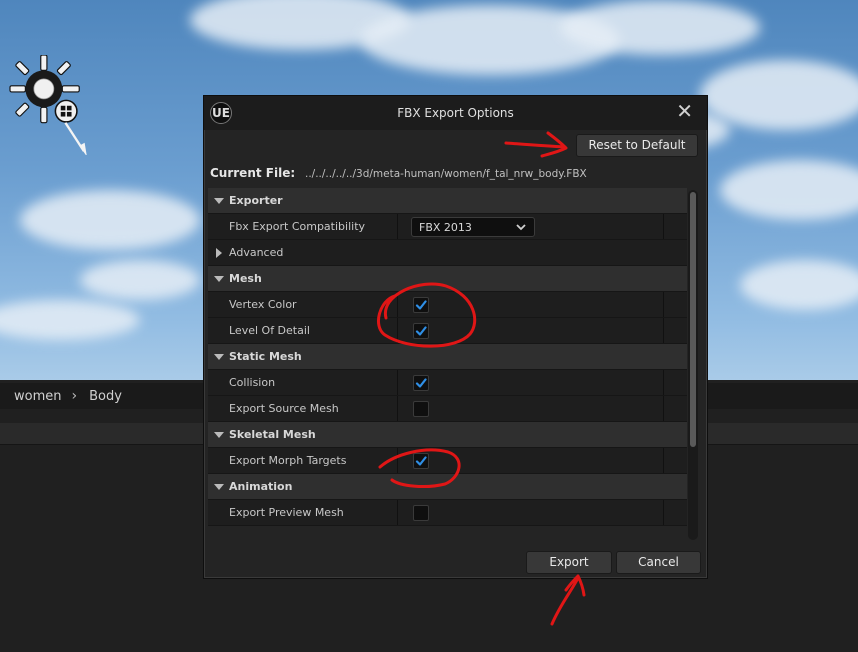  Describe the element at coordinates (219, 253) in the screenshot. I see `expand-arrow-icon` at that location.